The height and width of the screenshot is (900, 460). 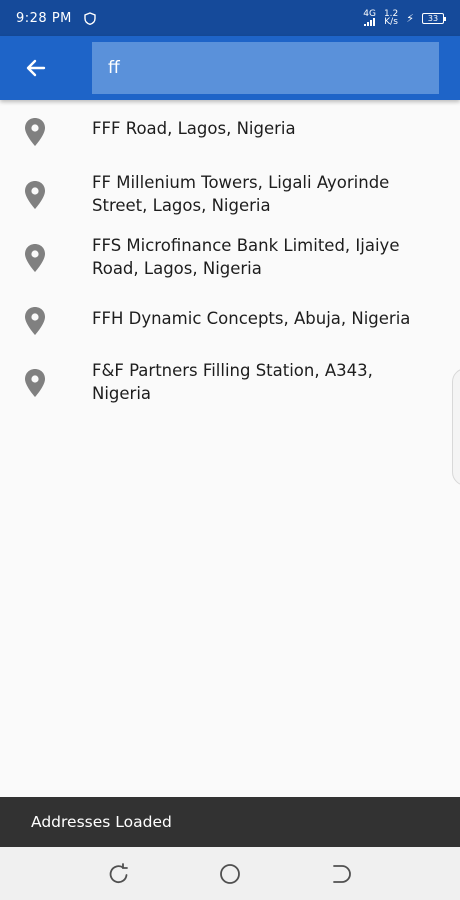 I want to click on result-line: FF Millenium Towers, Ligali Ayorinde, so click(x=241, y=182).